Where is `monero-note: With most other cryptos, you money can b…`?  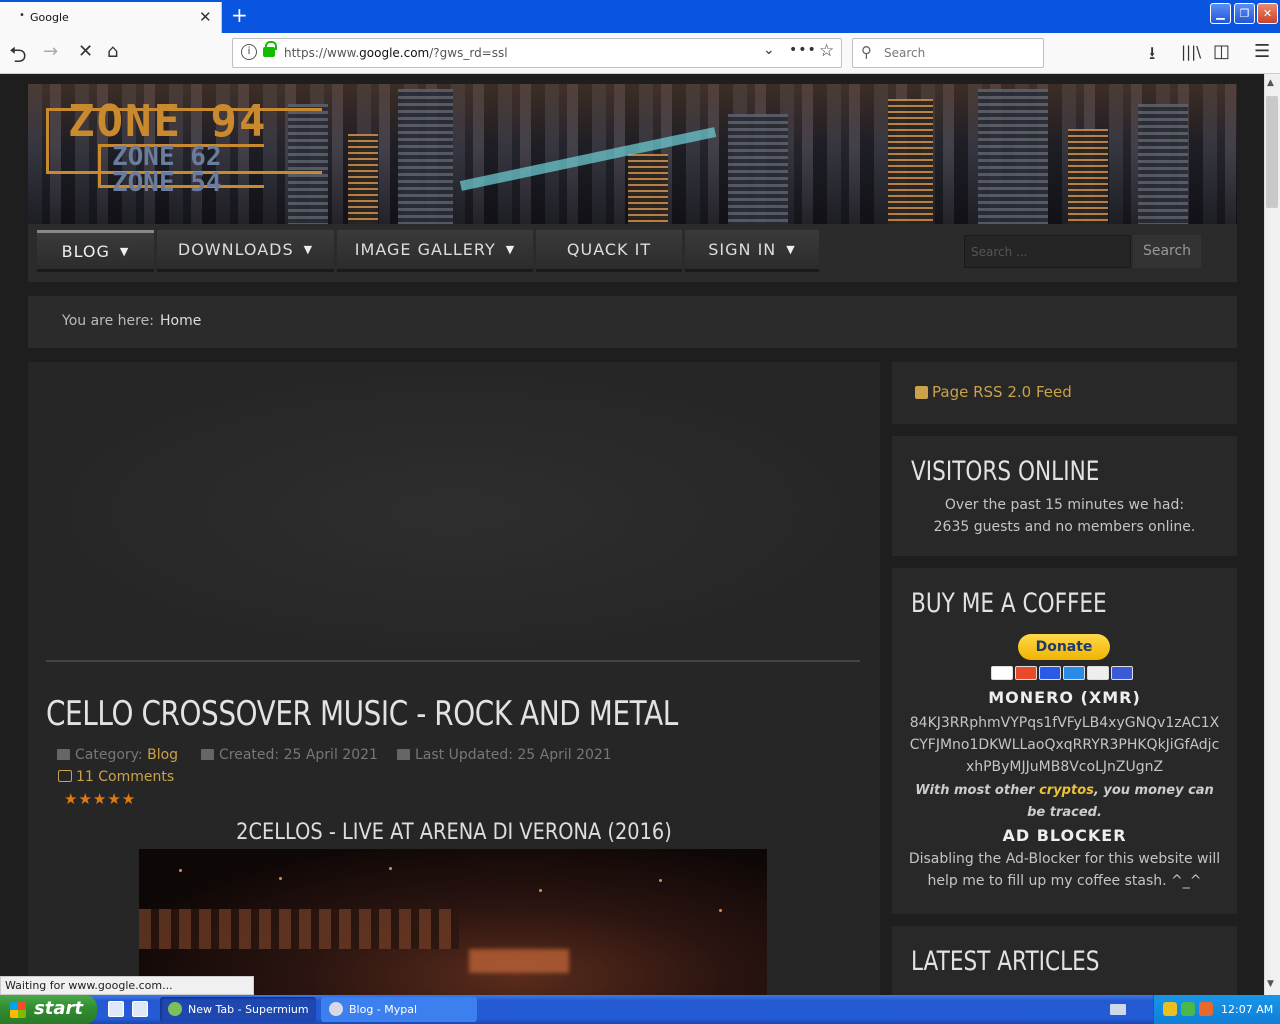
monero-note: With most other cryptos, you money can b… is located at coordinates (1064, 802).